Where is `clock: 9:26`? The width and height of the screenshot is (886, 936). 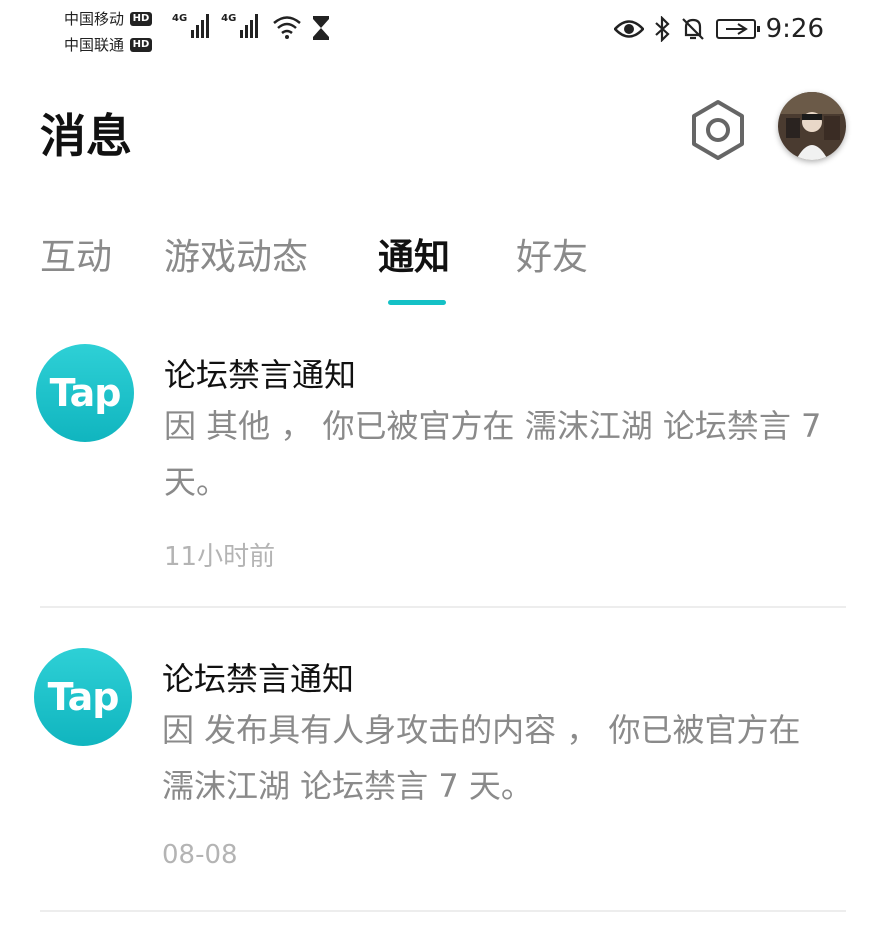 clock: 9:26 is located at coordinates (794, 29).